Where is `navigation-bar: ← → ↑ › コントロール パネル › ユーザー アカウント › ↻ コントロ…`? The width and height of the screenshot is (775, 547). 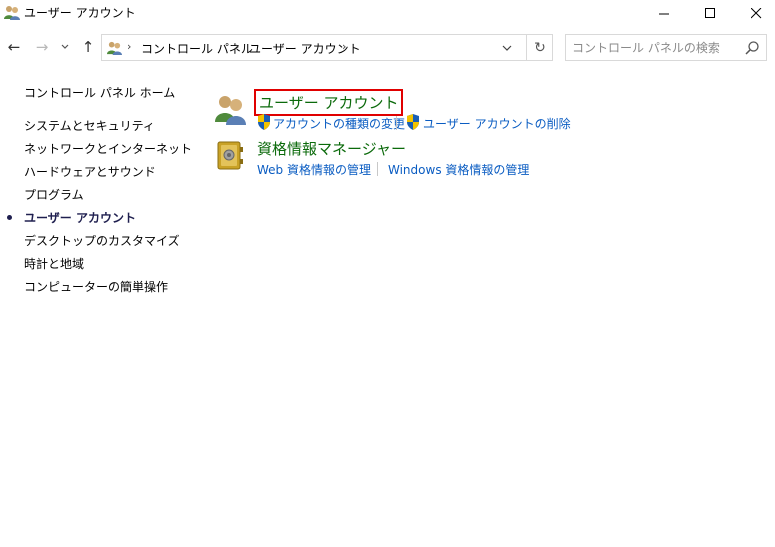
navigation-bar: ← → ↑ › コントロール パネル › ユーザー アカウント › ↻ コントロ… is located at coordinates (387, 48).